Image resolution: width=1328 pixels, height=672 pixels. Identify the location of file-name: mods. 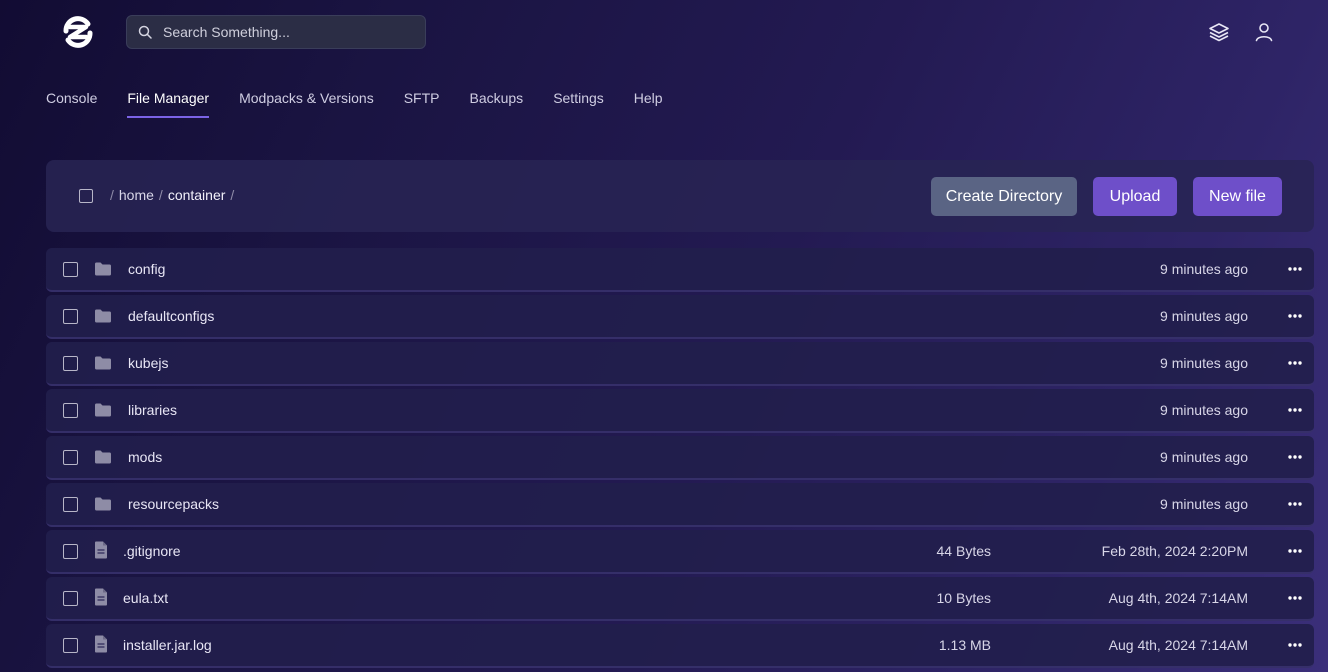
(145, 457).